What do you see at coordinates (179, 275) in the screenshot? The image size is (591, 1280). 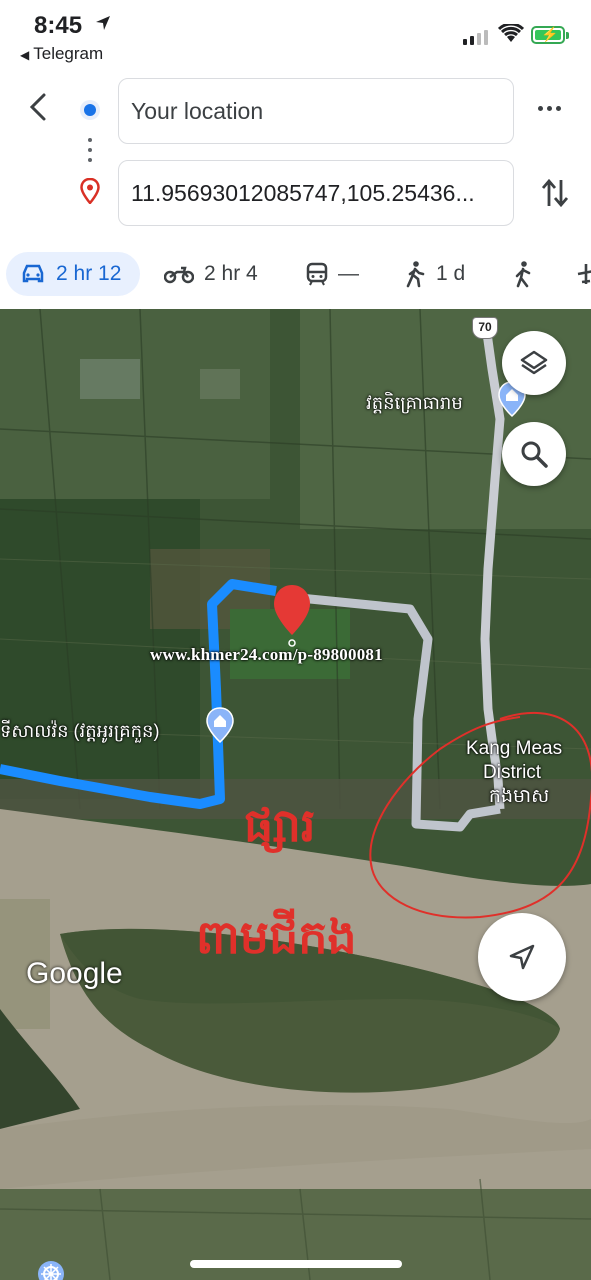 I see `motorcycle-icon` at bounding box center [179, 275].